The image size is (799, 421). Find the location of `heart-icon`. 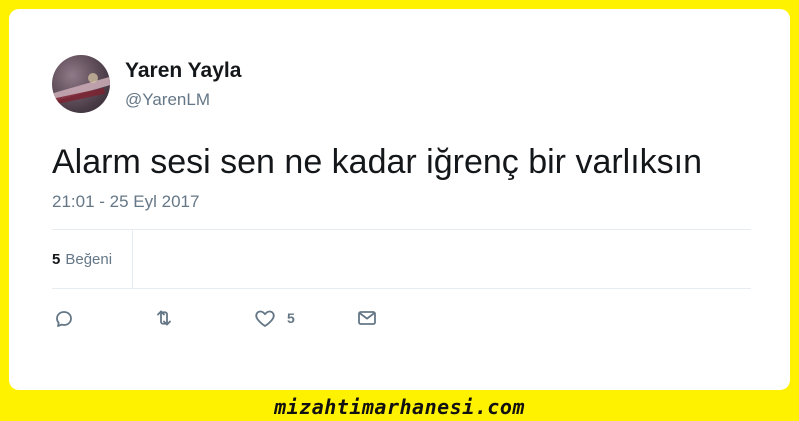

heart-icon is located at coordinates (265, 318).